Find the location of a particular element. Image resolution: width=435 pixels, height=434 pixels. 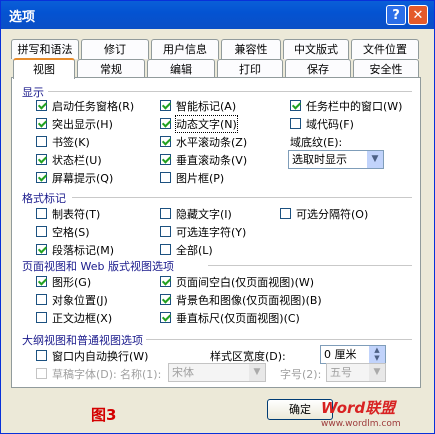

format-marks-section-title: 格式标记 is located at coordinates (44, 198).